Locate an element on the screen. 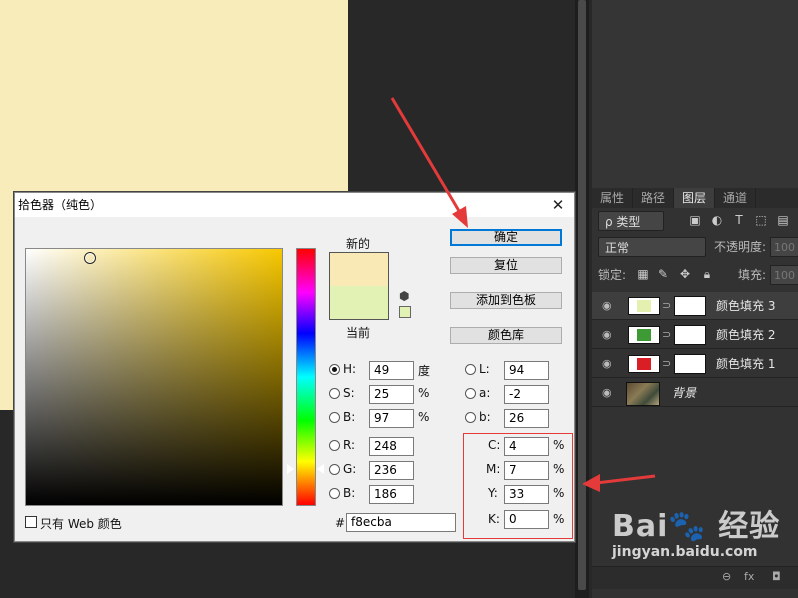  green-input: 236 is located at coordinates (391, 470).